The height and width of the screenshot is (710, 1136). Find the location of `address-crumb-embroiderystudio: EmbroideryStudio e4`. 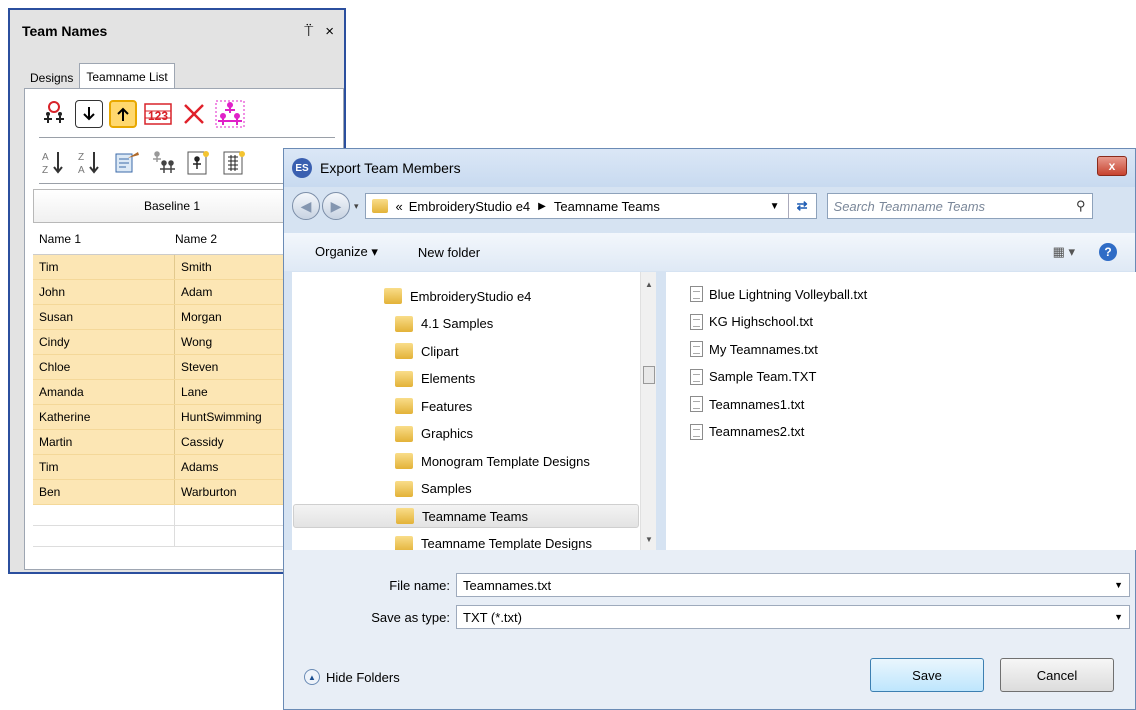

address-crumb-embroiderystudio: EmbroideryStudio e4 is located at coordinates (469, 206).